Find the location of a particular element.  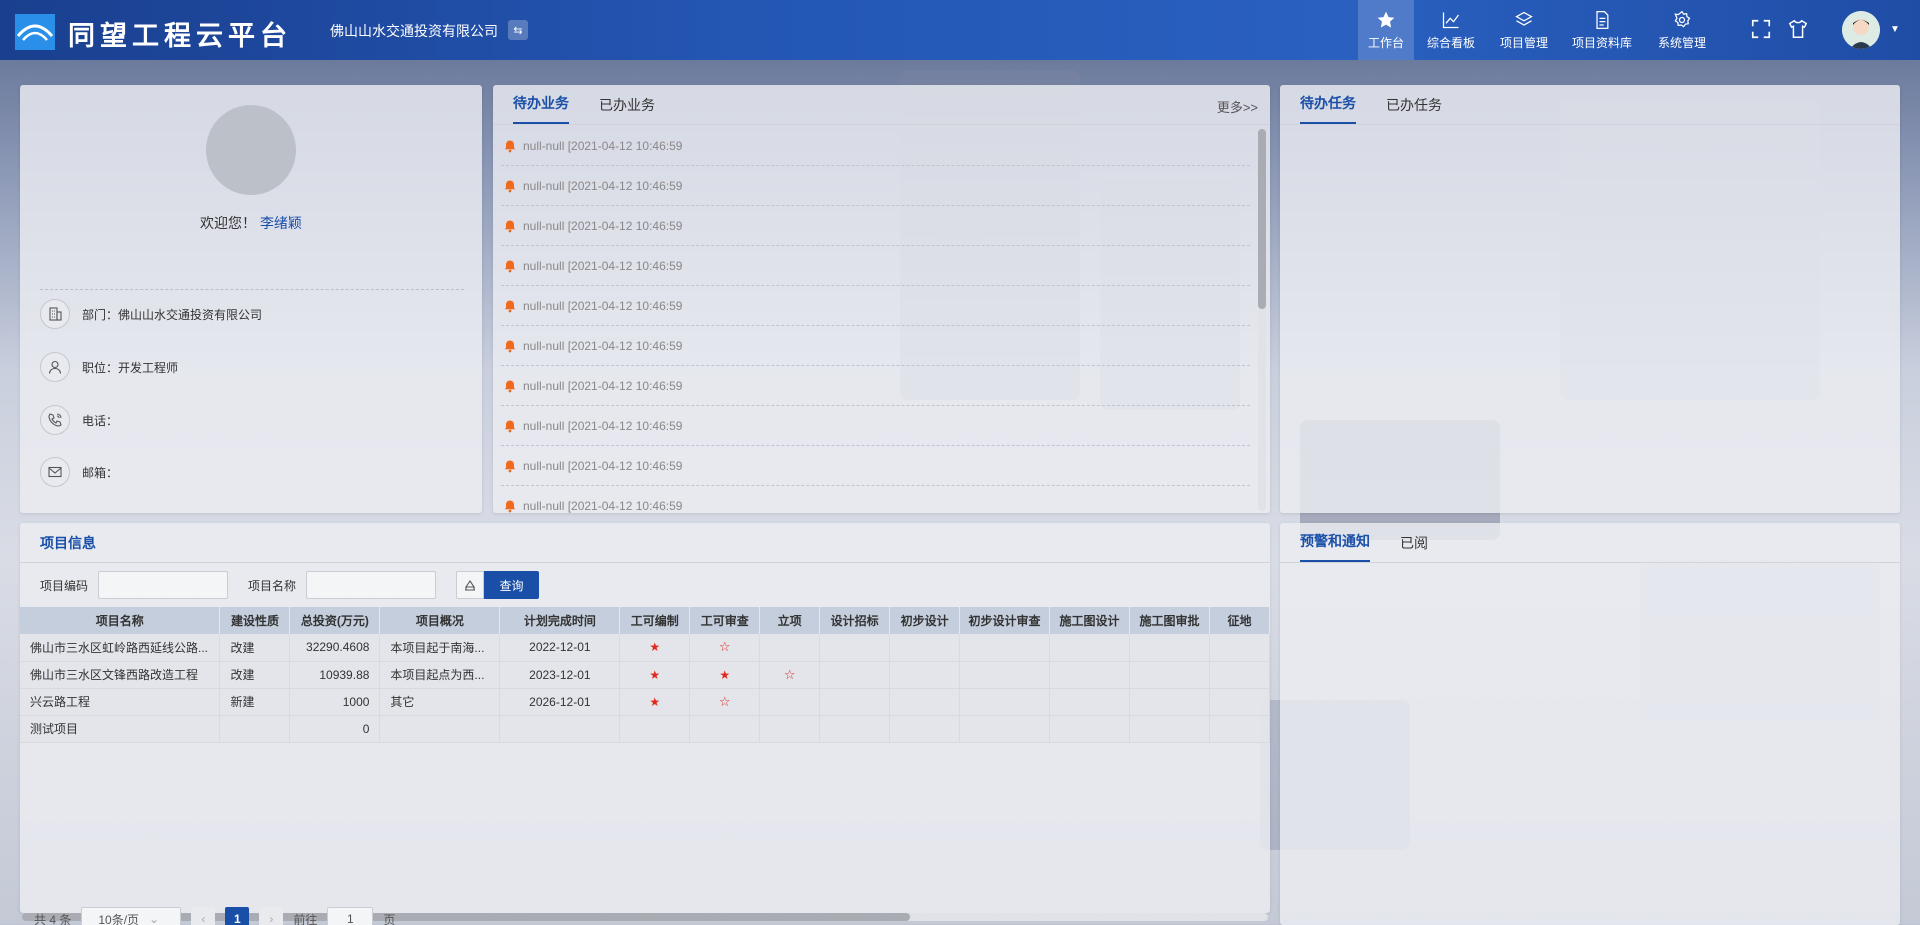

table-cell is located at coordinates (440, 729).